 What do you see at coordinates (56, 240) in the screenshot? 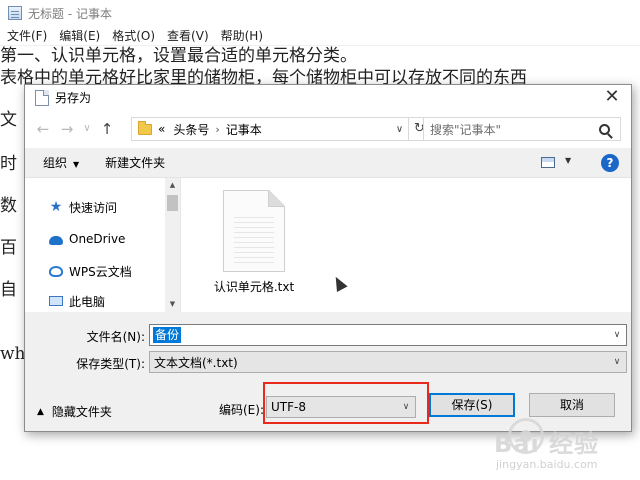
I see `cloud-icon` at bounding box center [56, 240].